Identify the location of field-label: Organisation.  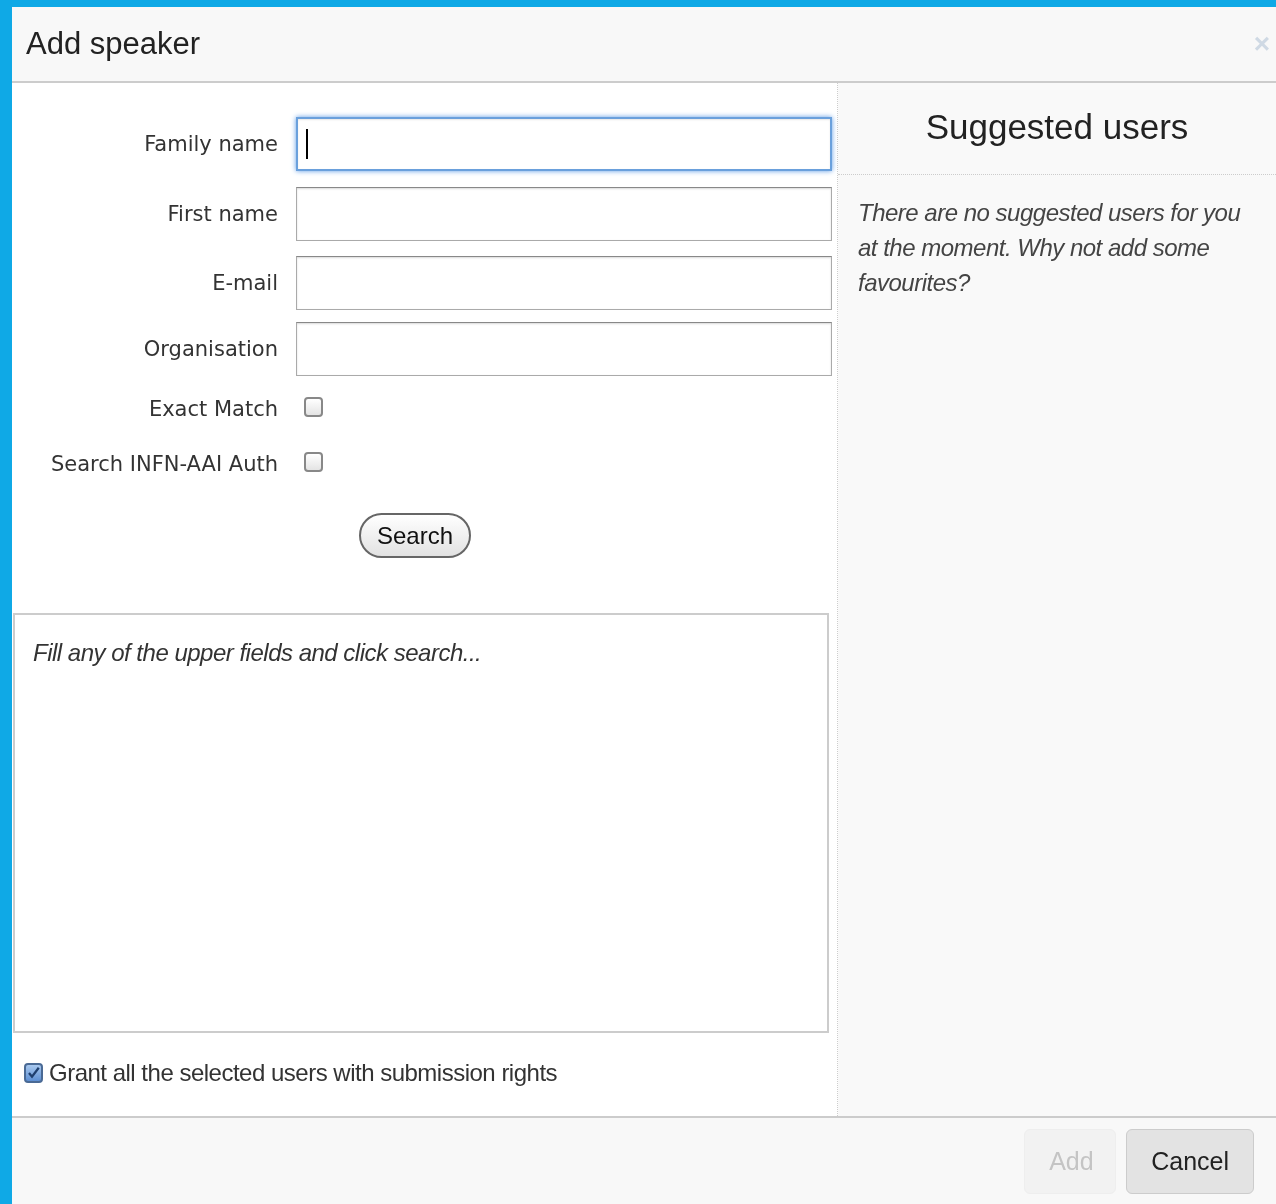
(210, 349).